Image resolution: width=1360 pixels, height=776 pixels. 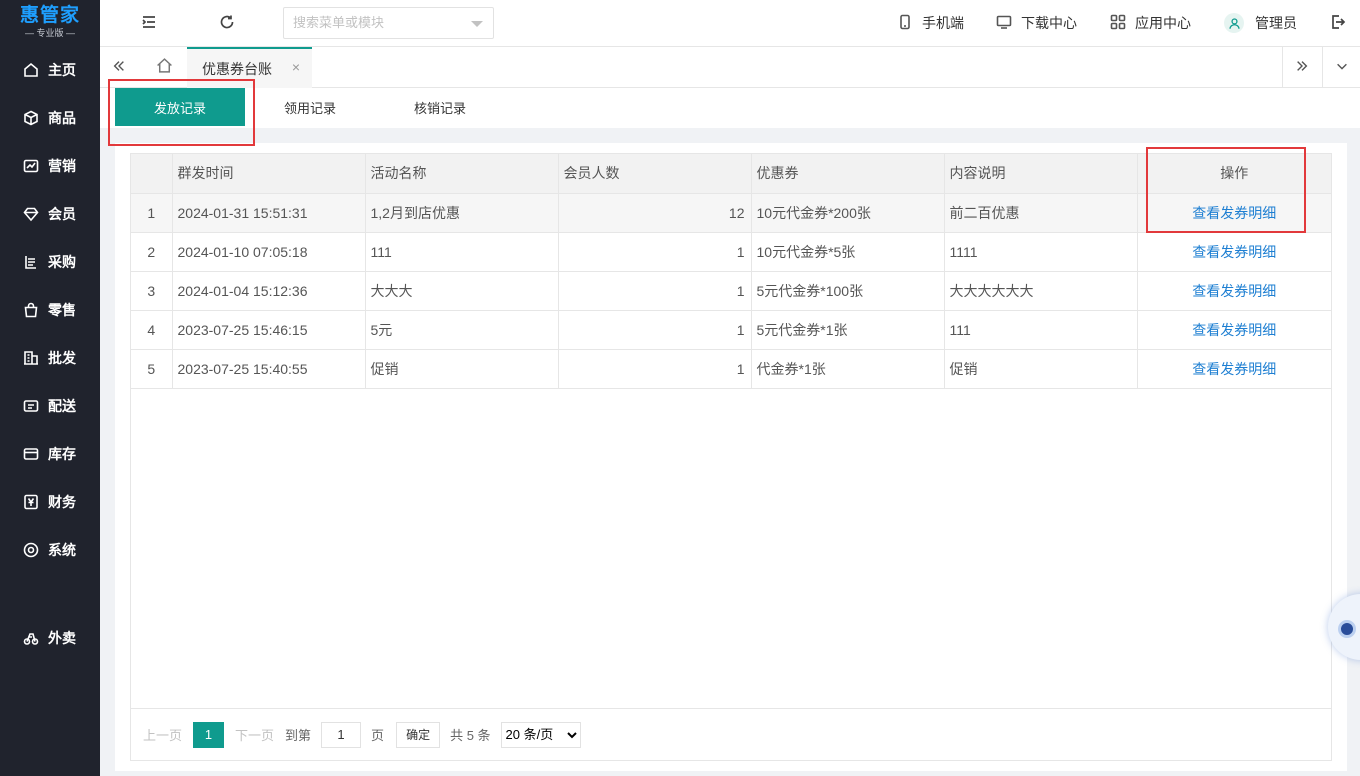 What do you see at coordinates (1122, 23) in the screenshot?
I see `apps-grid-icon` at bounding box center [1122, 23].